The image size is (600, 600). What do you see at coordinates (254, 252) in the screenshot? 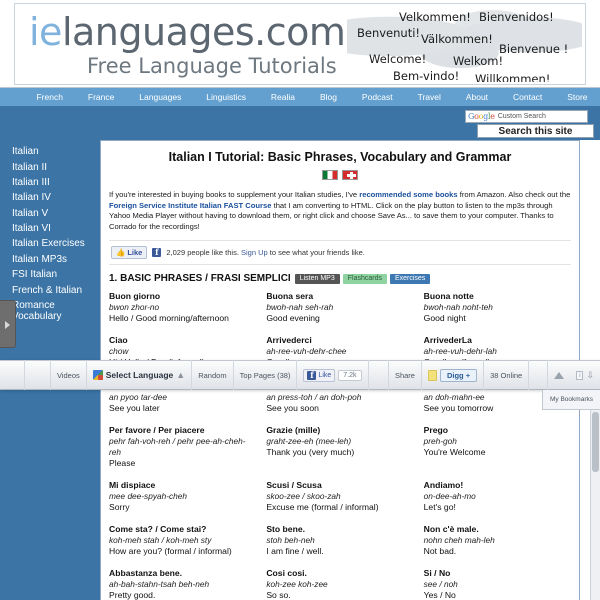
I see `facebook-signup-link: Sign Up` at bounding box center [254, 252].